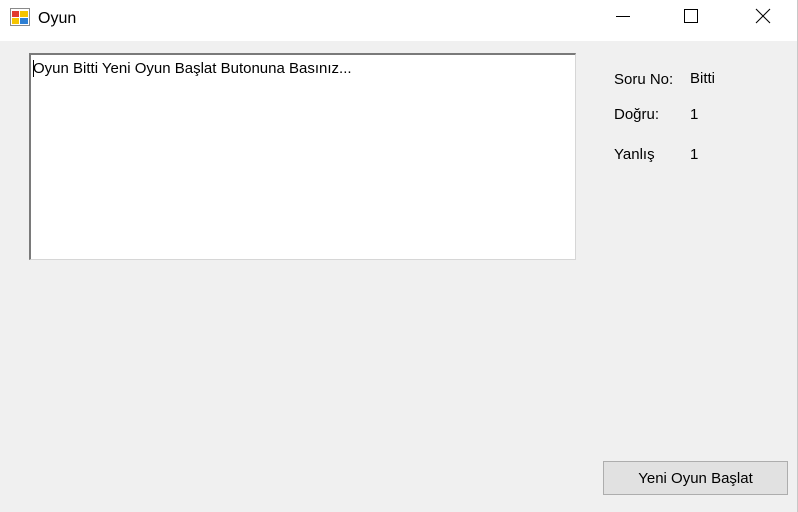 This screenshot has height=512, width=798. I want to click on close-button, so click(763, 18).